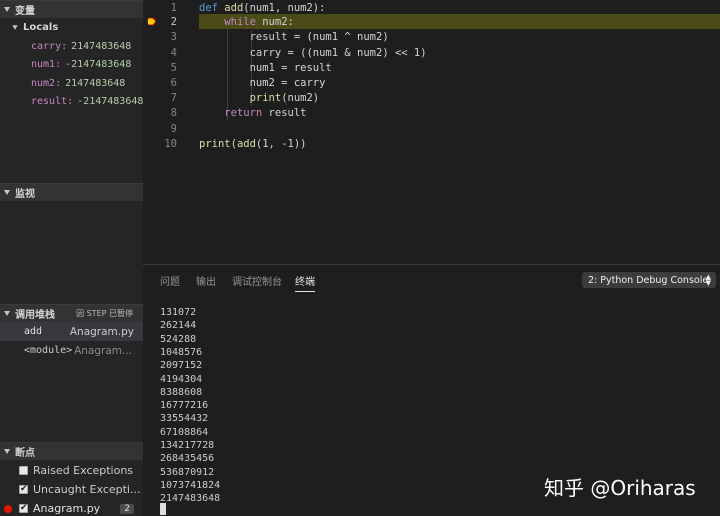  I want to click on terminal-output-line: 4194304, so click(181, 379).